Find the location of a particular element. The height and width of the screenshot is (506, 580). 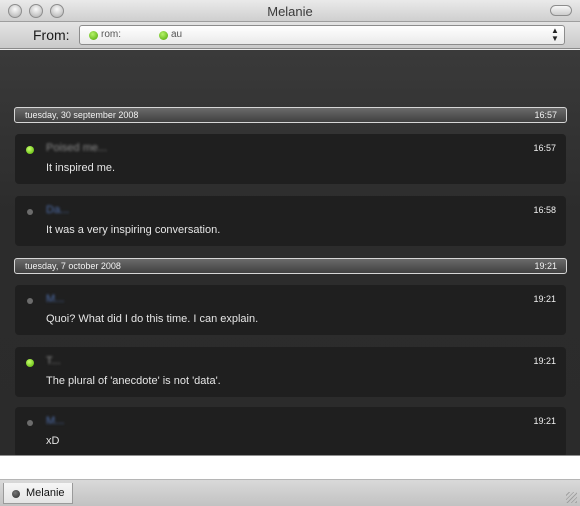

chat-message: M... 19:21 xD is located at coordinates (290, 431).